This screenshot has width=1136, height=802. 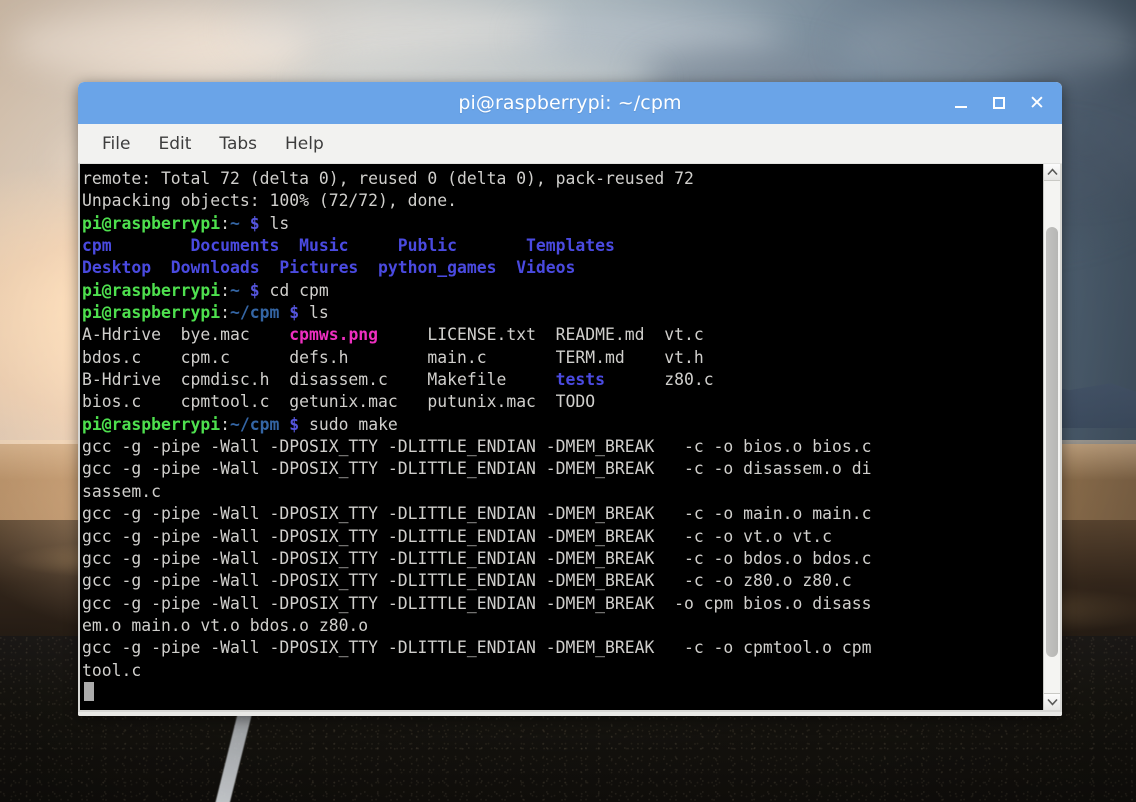 I want to click on terminal-line: em.o main.o vt.o bdos.o z80.o, so click(x=225, y=625).